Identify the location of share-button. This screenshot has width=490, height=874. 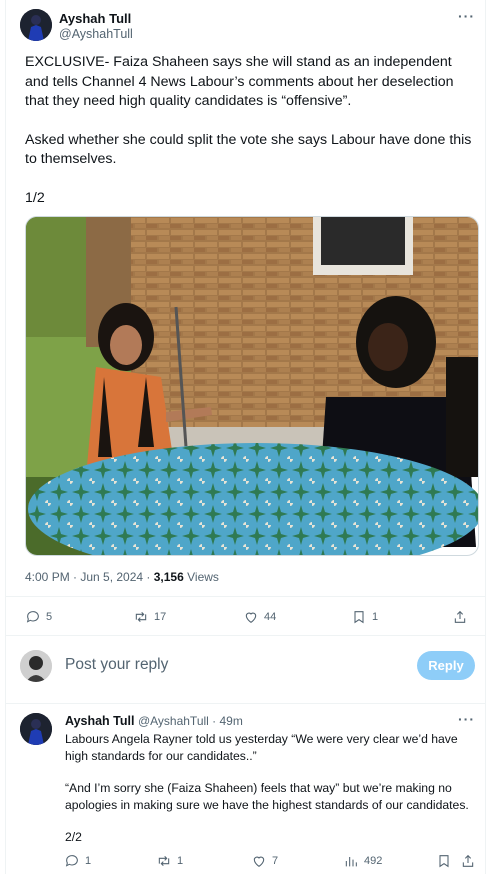
(460, 617).